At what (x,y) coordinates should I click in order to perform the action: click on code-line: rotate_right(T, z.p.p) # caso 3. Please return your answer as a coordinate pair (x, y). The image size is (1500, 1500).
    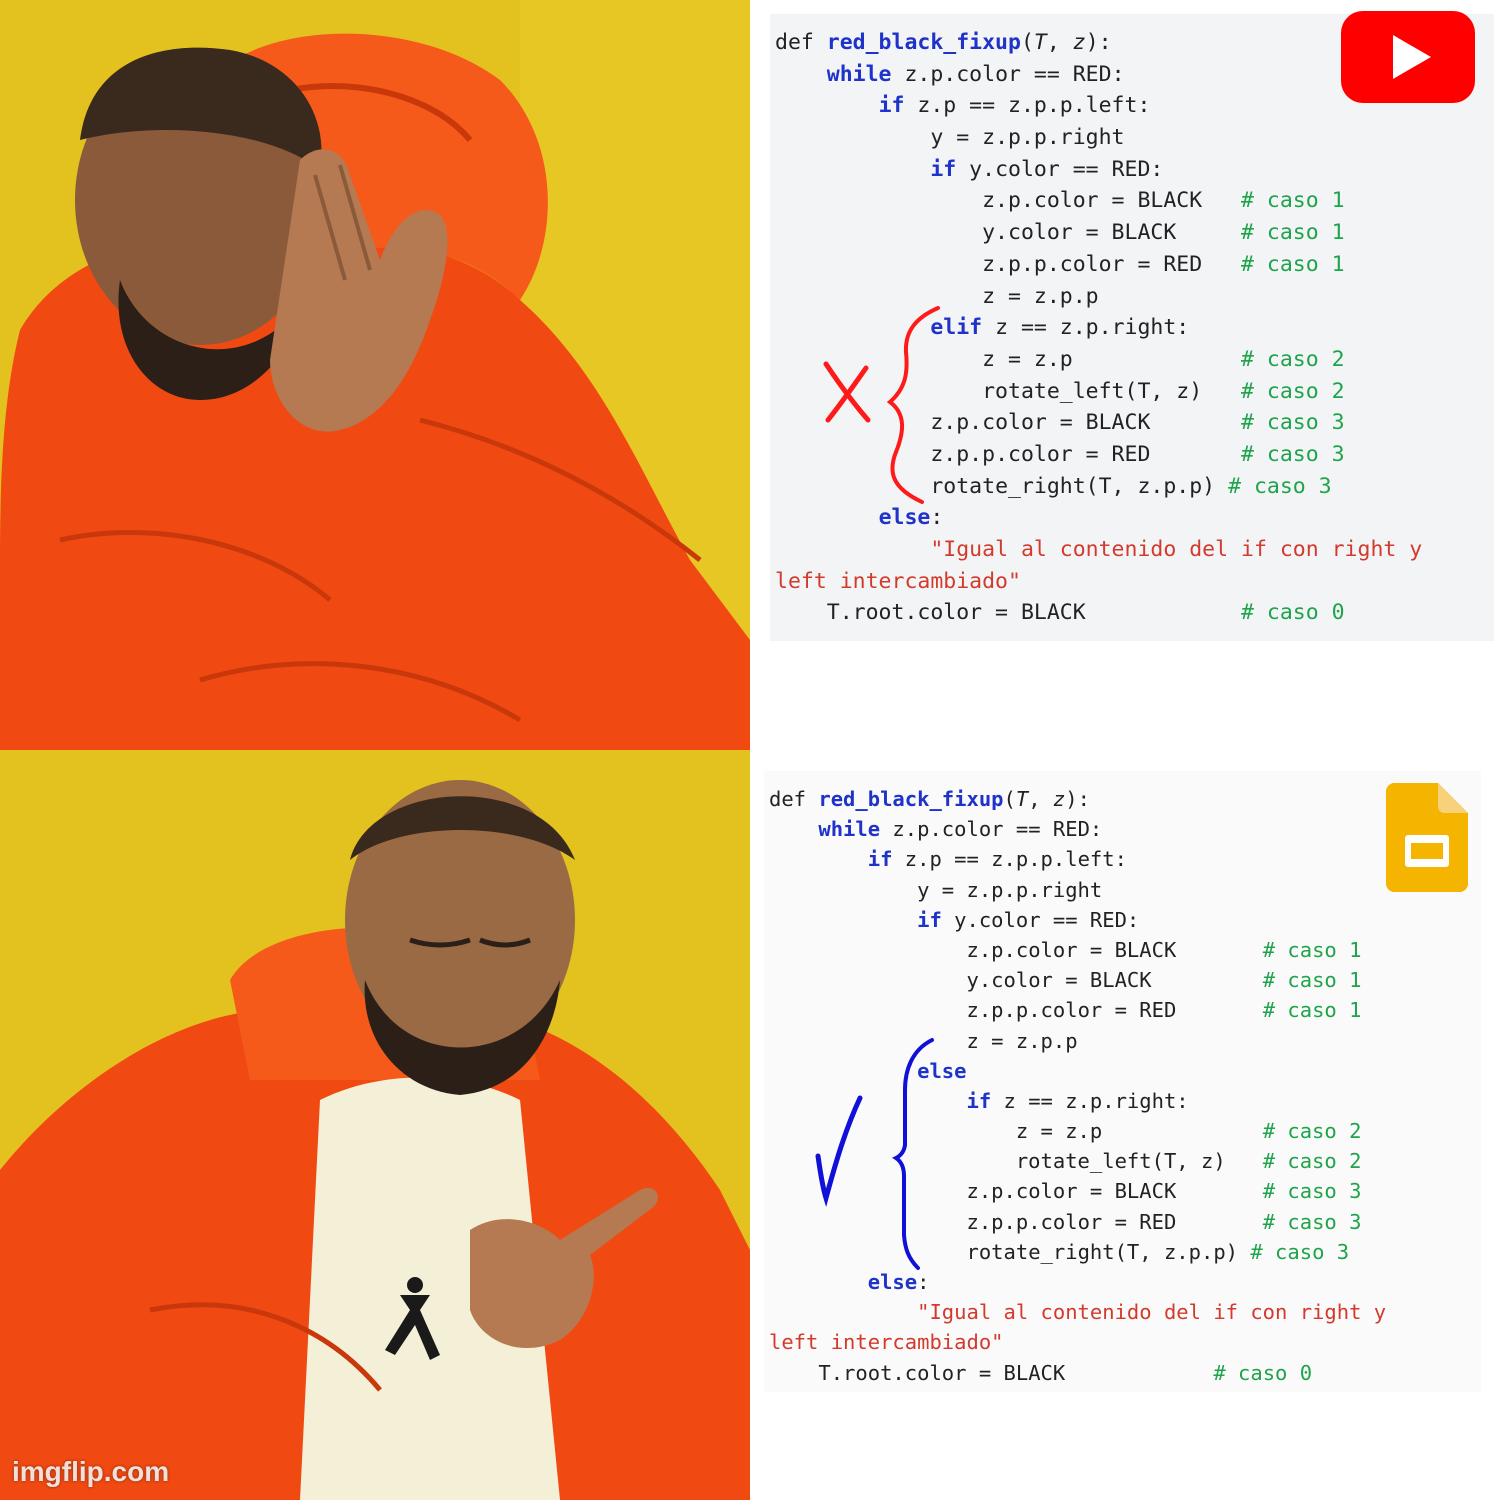
    Looking at the image, I should click on (1098, 487).